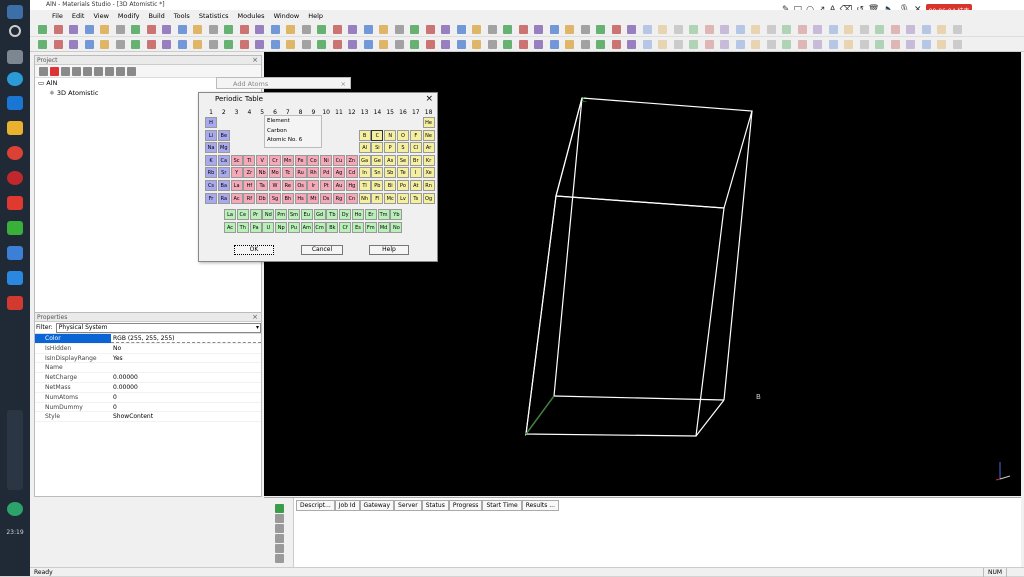  Describe the element at coordinates (300, 185) in the screenshot. I see `element-os: Os` at that location.